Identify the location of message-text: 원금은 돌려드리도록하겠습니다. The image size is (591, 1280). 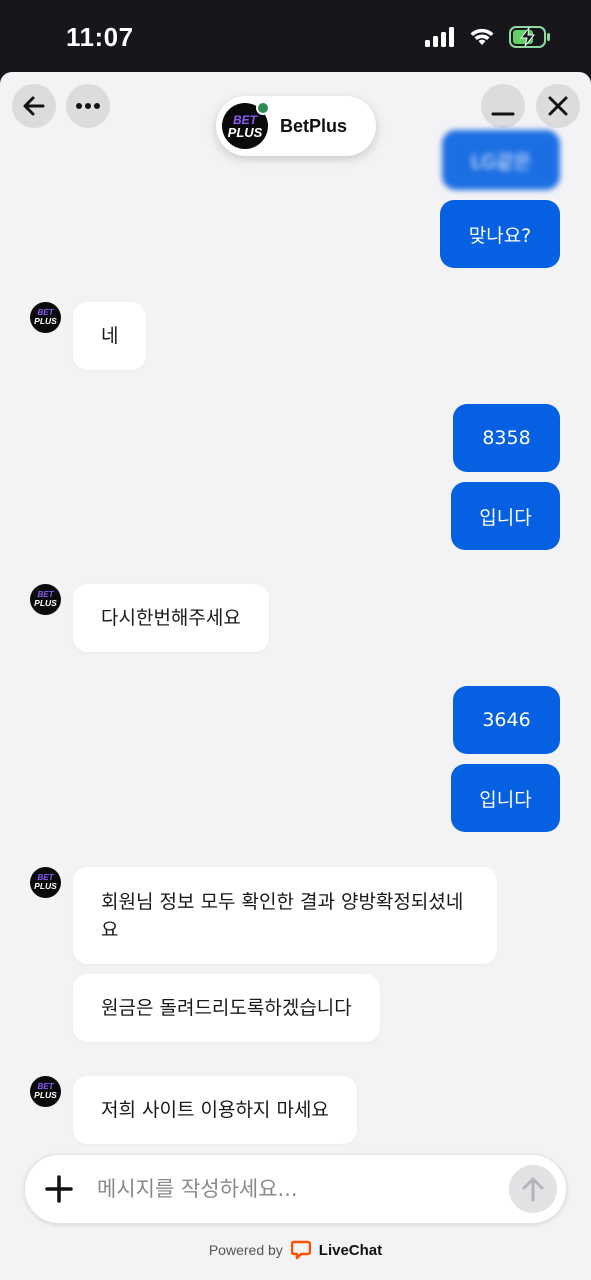
(226, 1008).